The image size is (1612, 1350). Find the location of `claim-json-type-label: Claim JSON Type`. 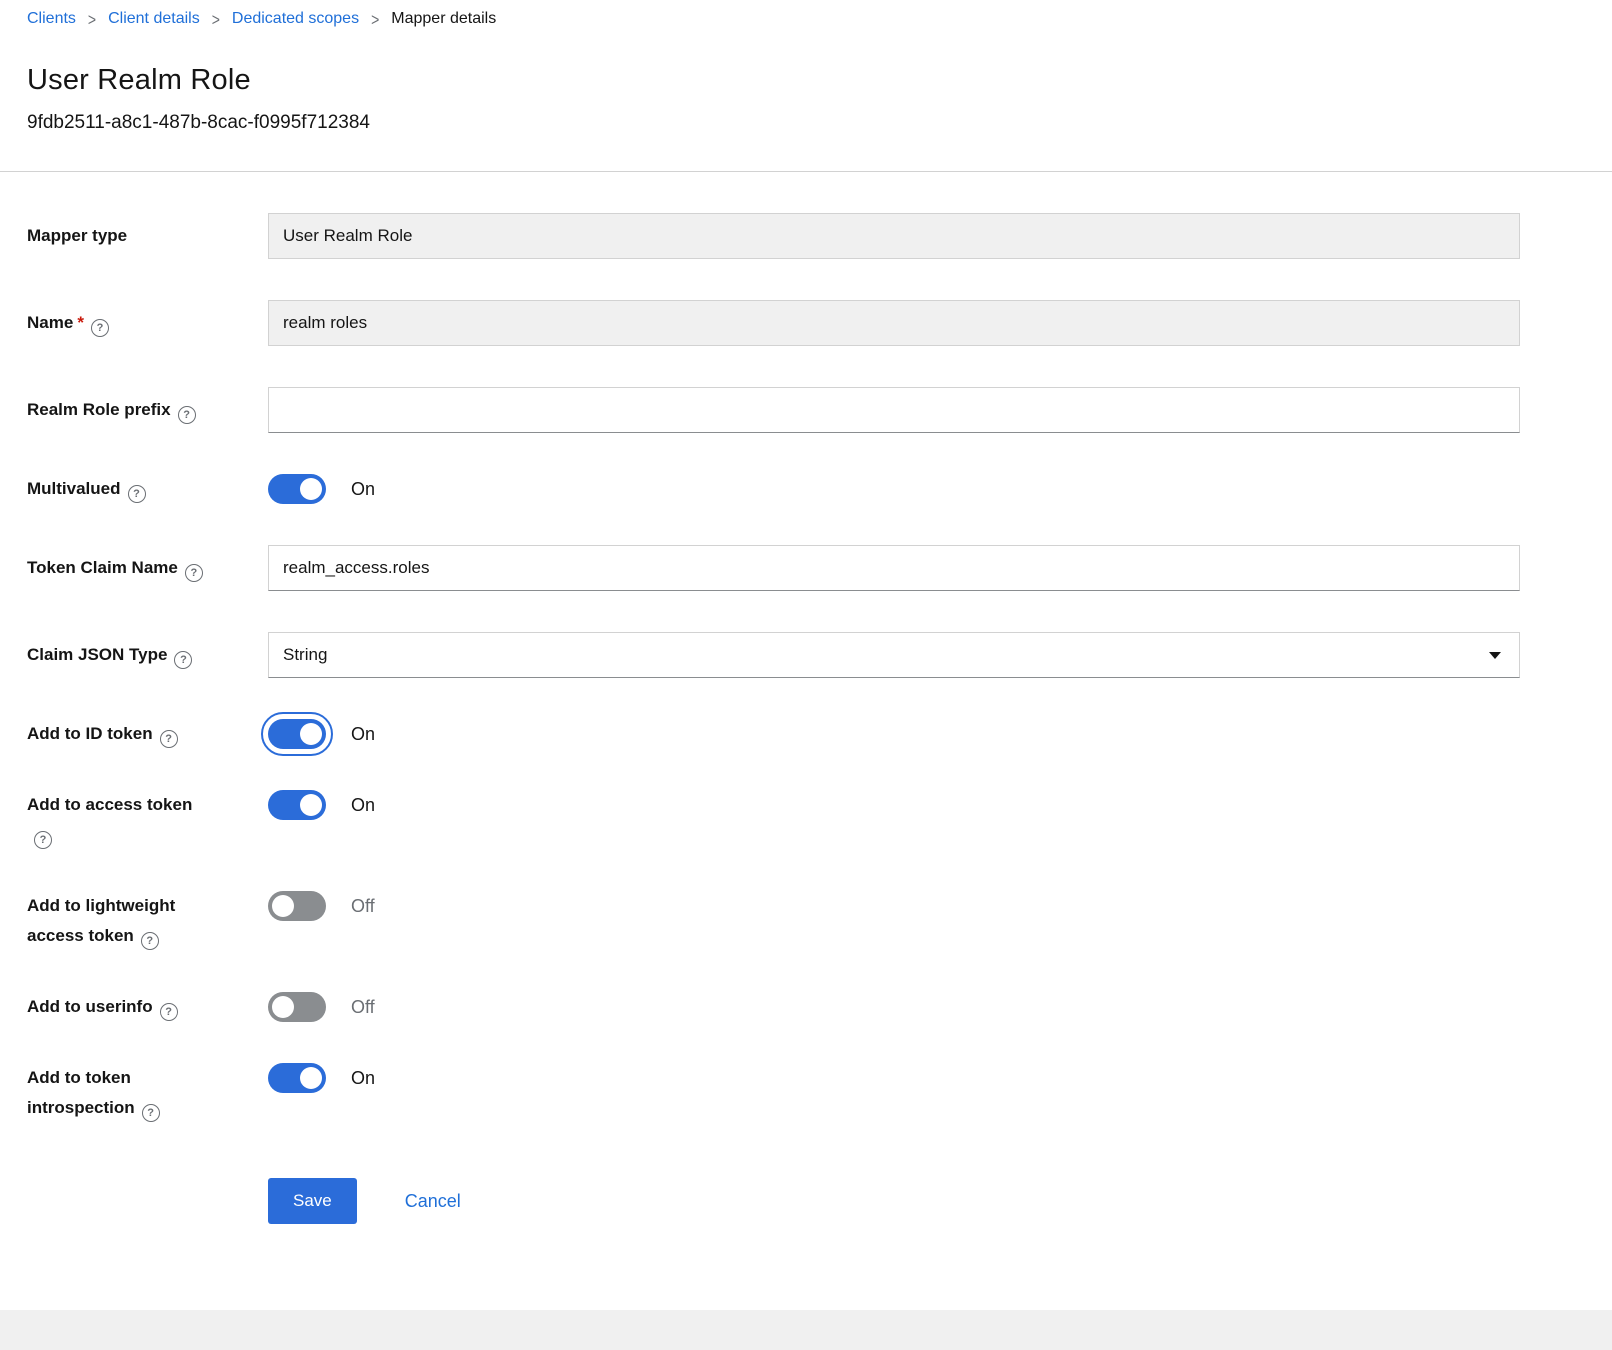

claim-json-type-label: Claim JSON Type is located at coordinates (97, 654).